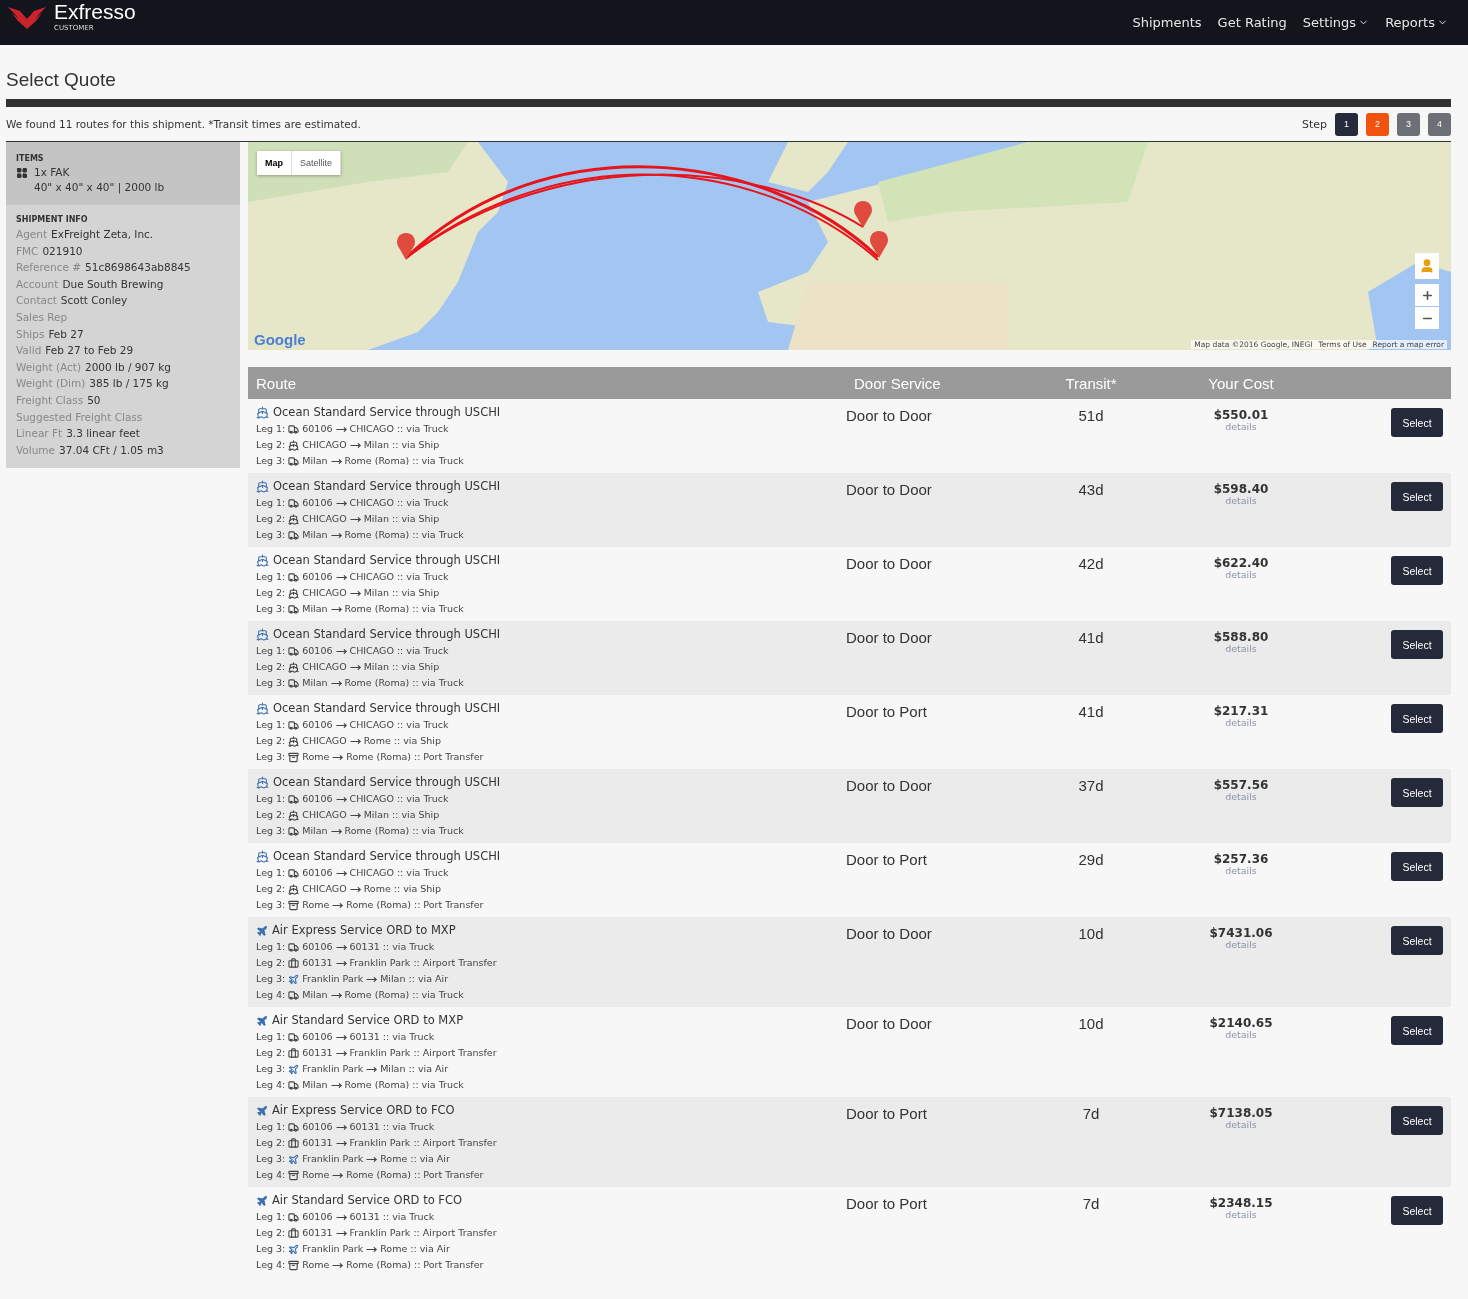 The height and width of the screenshot is (1299, 1468). What do you see at coordinates (333, 979) in the screenshot?
I see `leg-origin: Franklin Park` at bounding box center [333, 979].